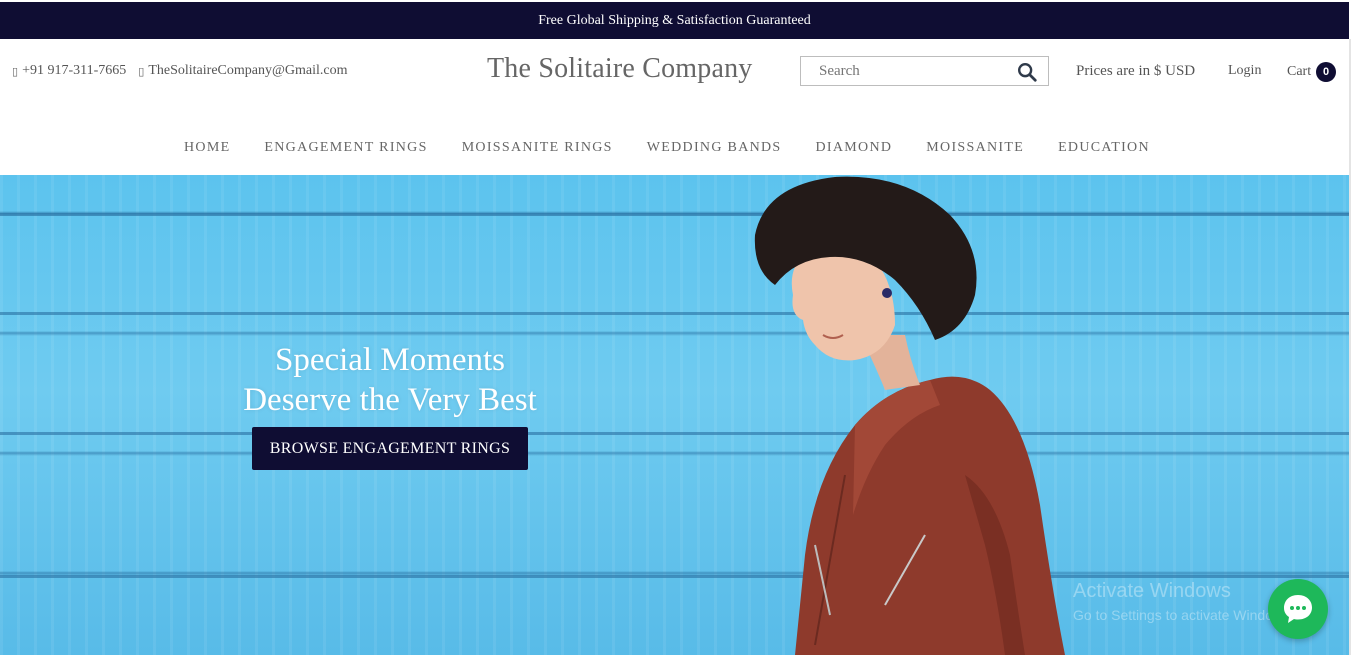 The width and height of the screenshot is (1351, 655). Describe the element at coordinates (1135, 71) in the screenshot. I see `currency-selector: Prices are in $ USD` at that location.